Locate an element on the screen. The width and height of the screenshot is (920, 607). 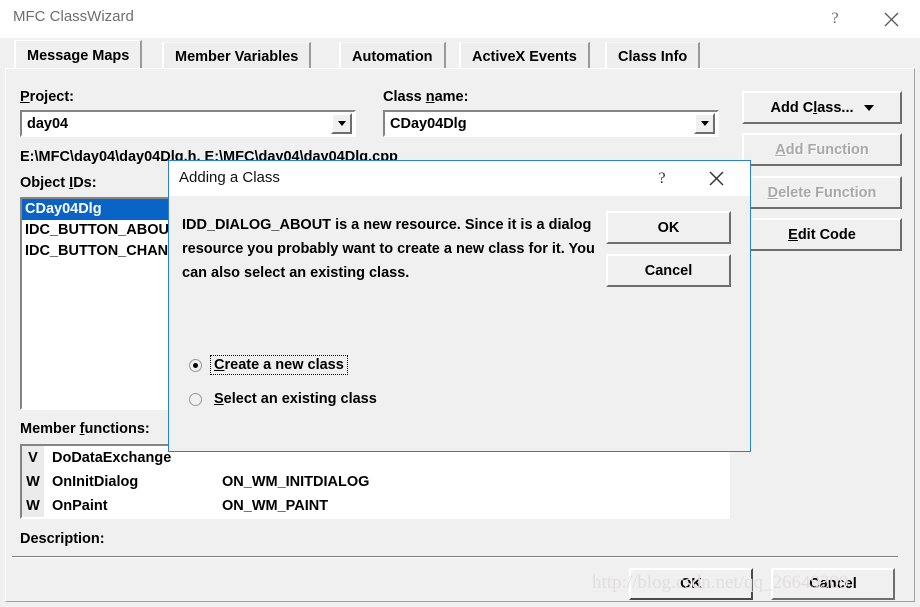
member-name: OnPaint is located at coordinates (80, 506).